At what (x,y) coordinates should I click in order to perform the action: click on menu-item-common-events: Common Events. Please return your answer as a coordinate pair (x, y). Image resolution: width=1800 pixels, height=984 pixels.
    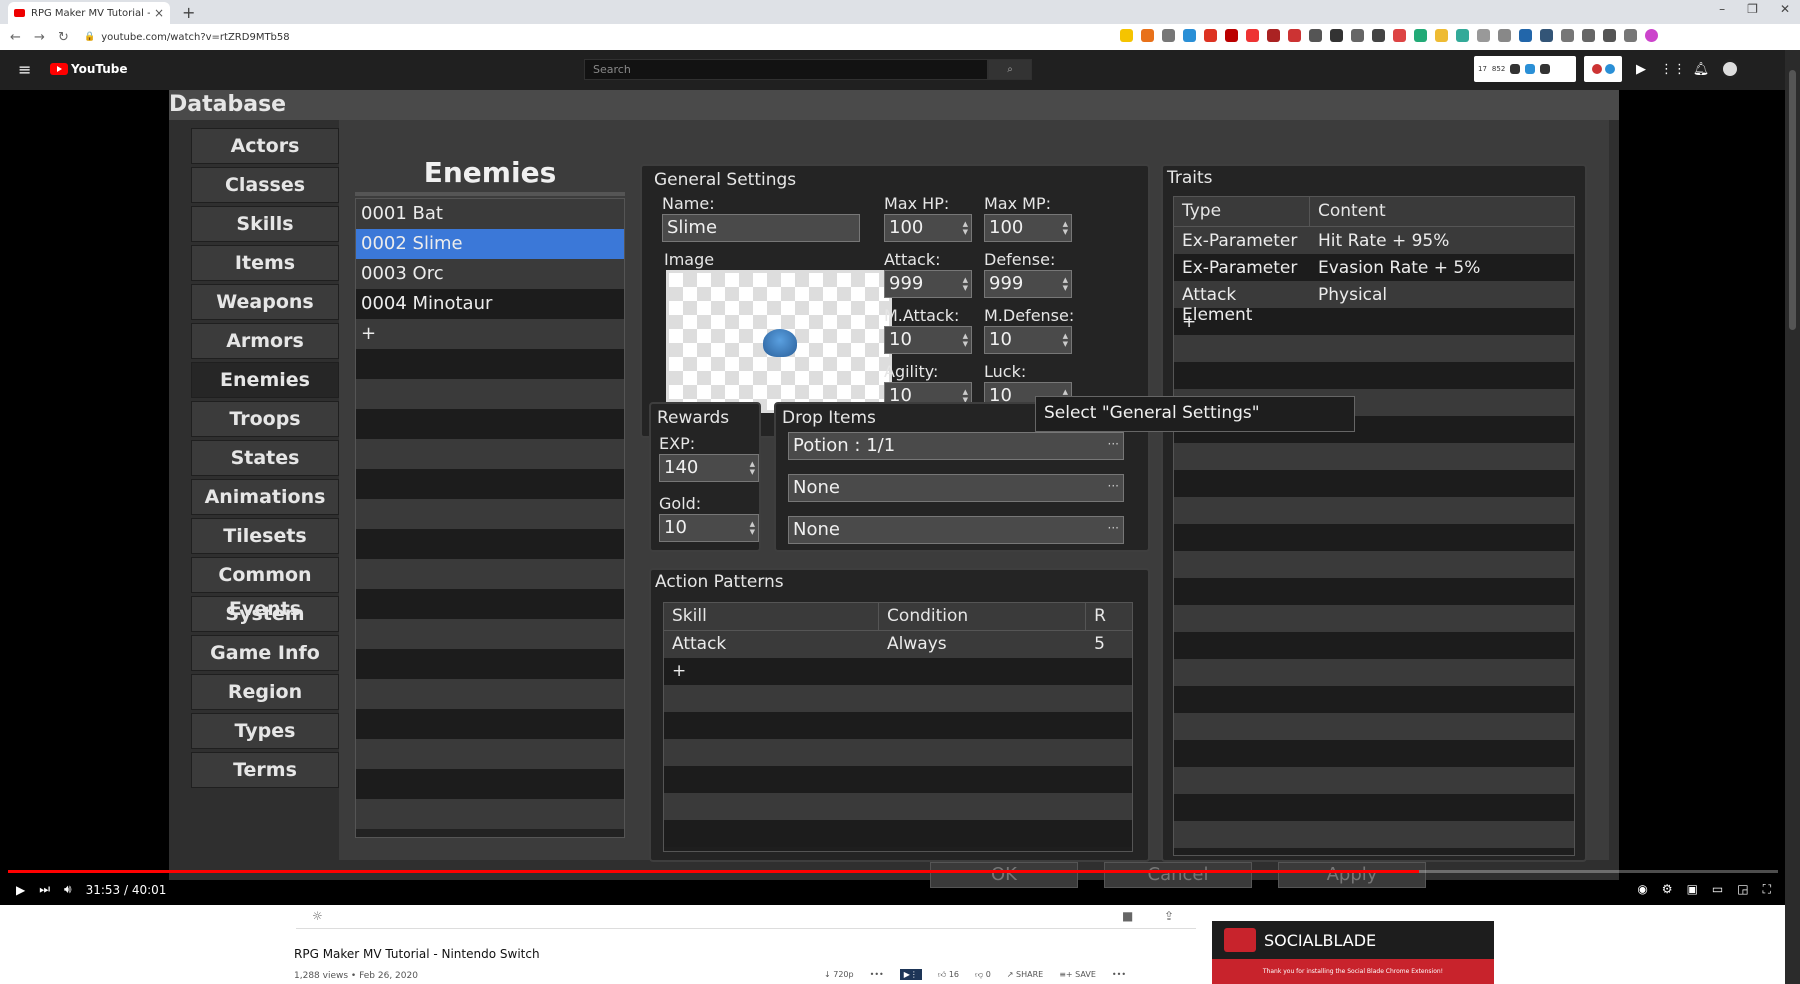
    Looking at the image, I should click on (265, 588).